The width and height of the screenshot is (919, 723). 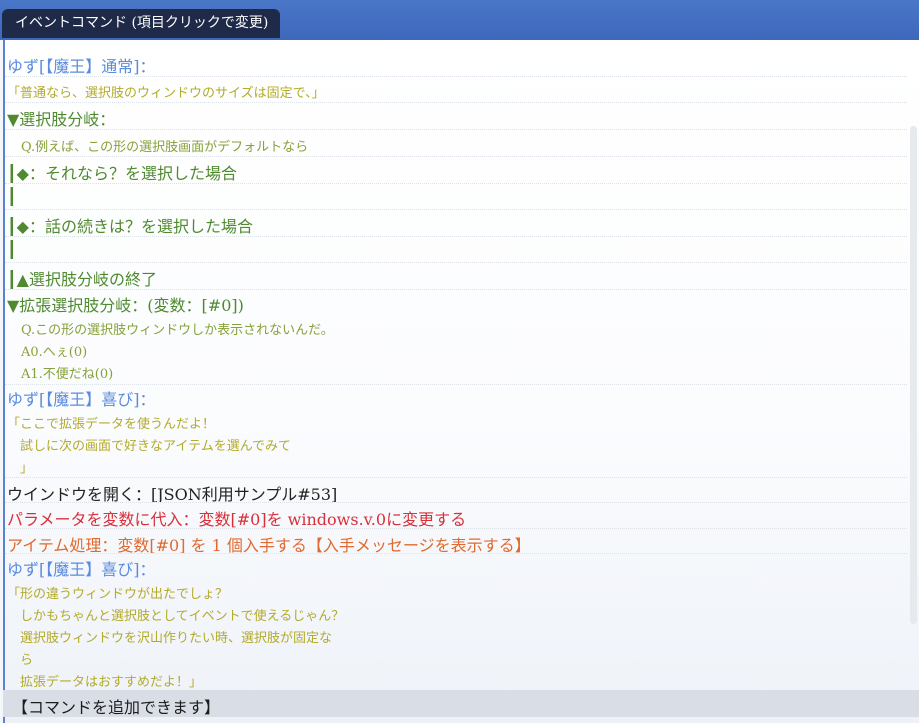 I want to click on command-row: アイテム処理：変数[#0] を 1 個入手する【入手メッセージを表示する】, so click(x=456, y=541).